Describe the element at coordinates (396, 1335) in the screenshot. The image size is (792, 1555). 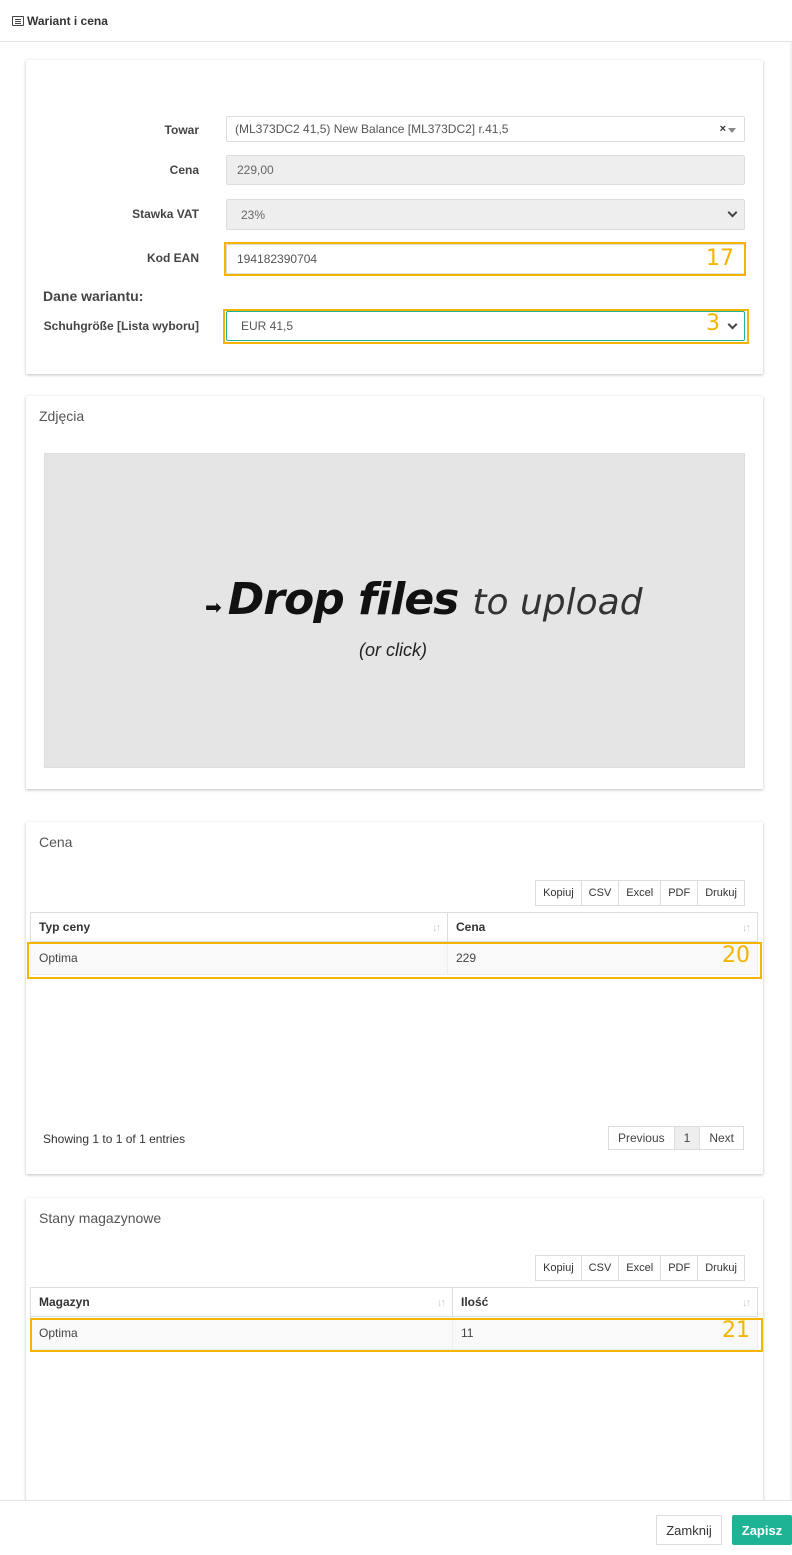
I see `stock-row-highlight` at that location.